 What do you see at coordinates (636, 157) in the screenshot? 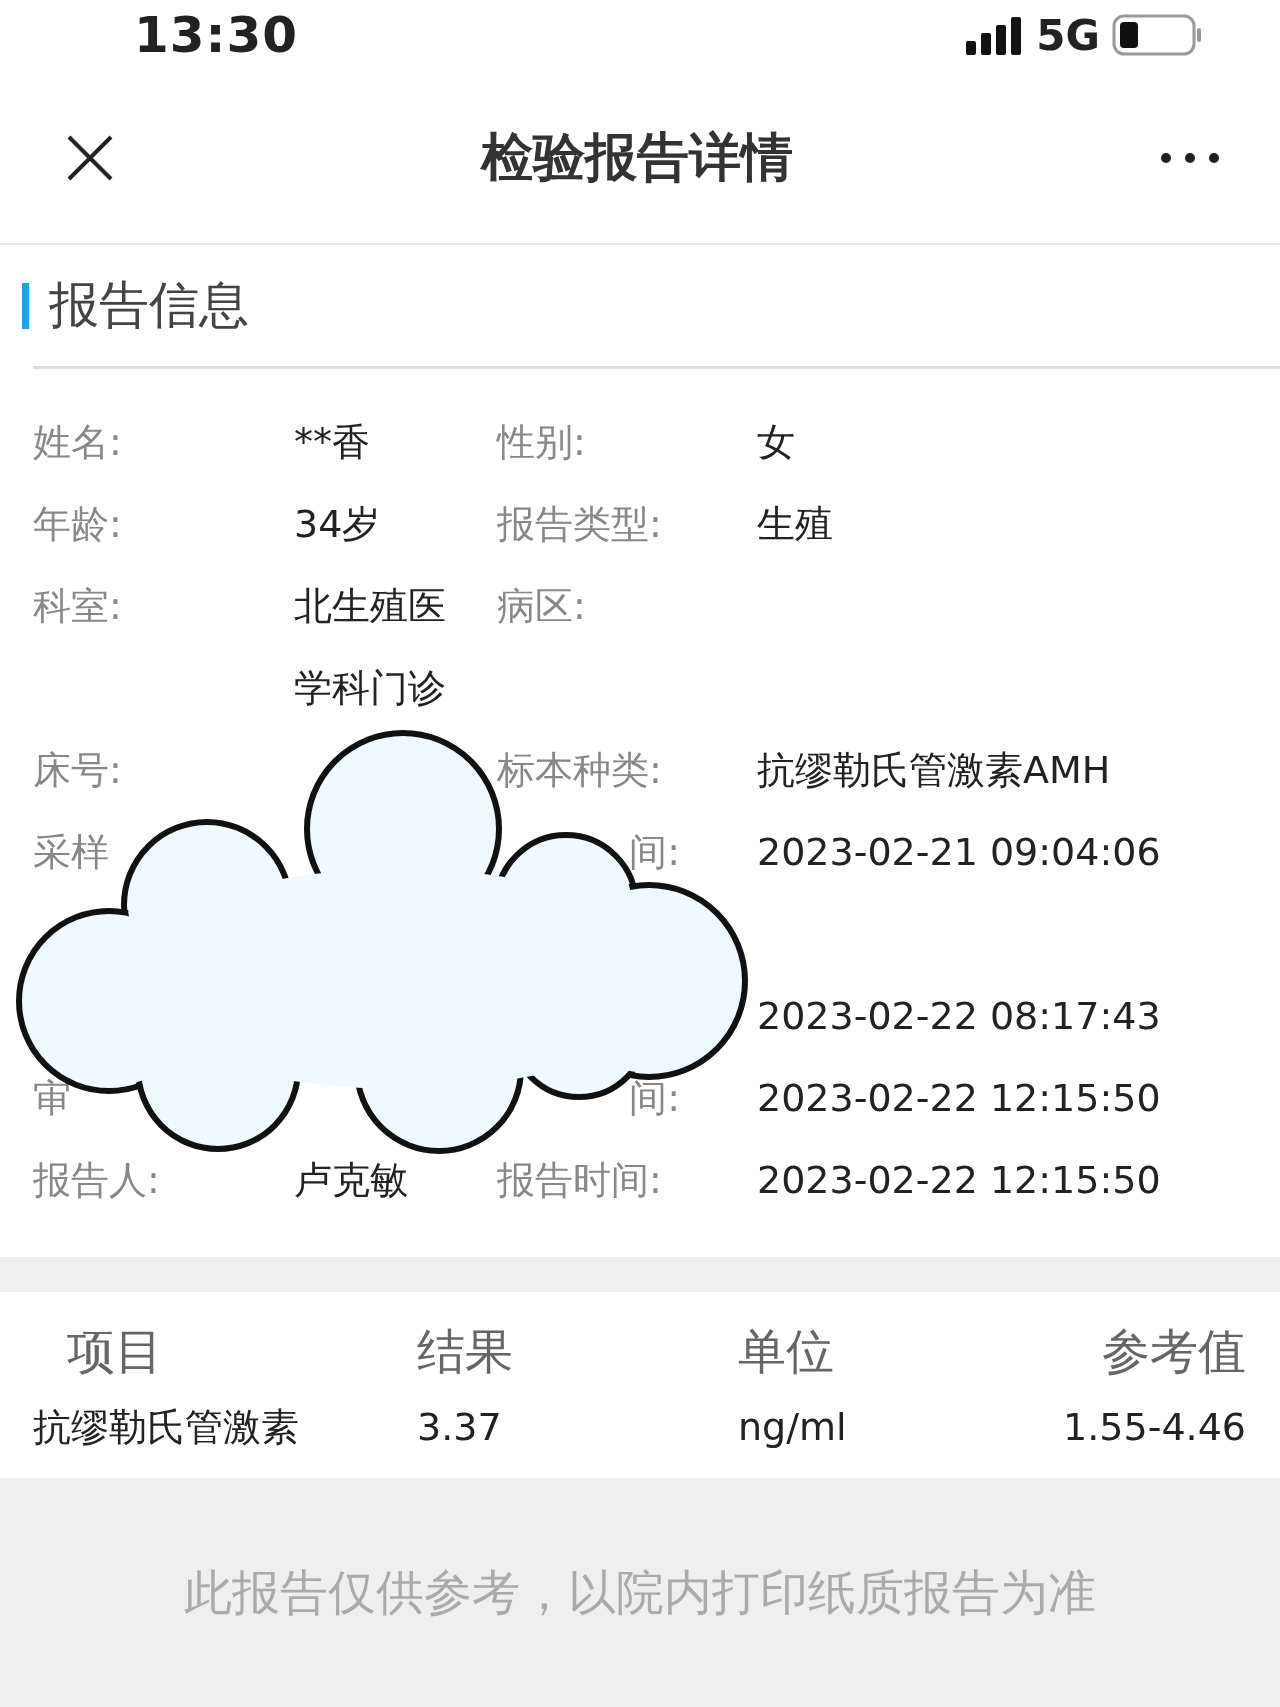
I see `page-title: 检验报告详情` at bounding box center [636, 157].